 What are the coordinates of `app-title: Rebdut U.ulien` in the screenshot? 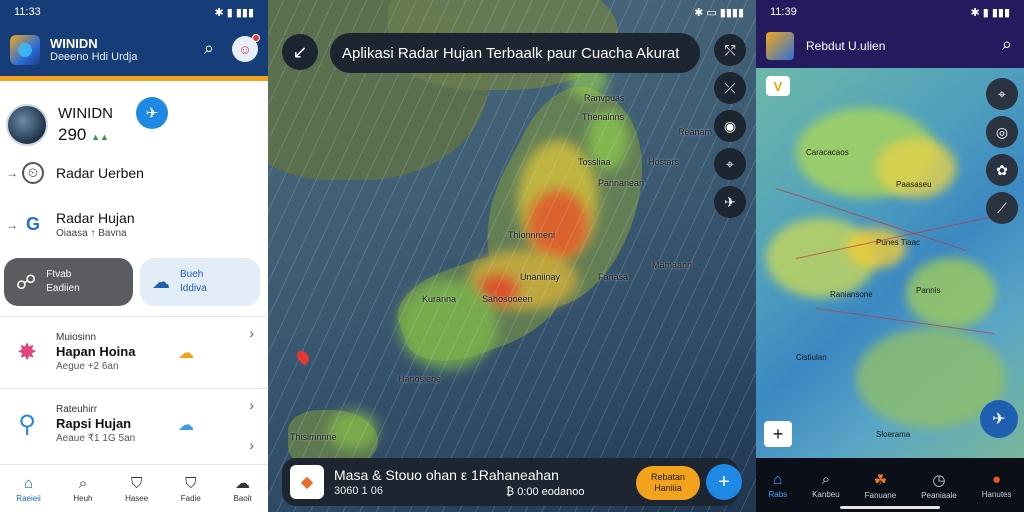 It's located at (846, 46).